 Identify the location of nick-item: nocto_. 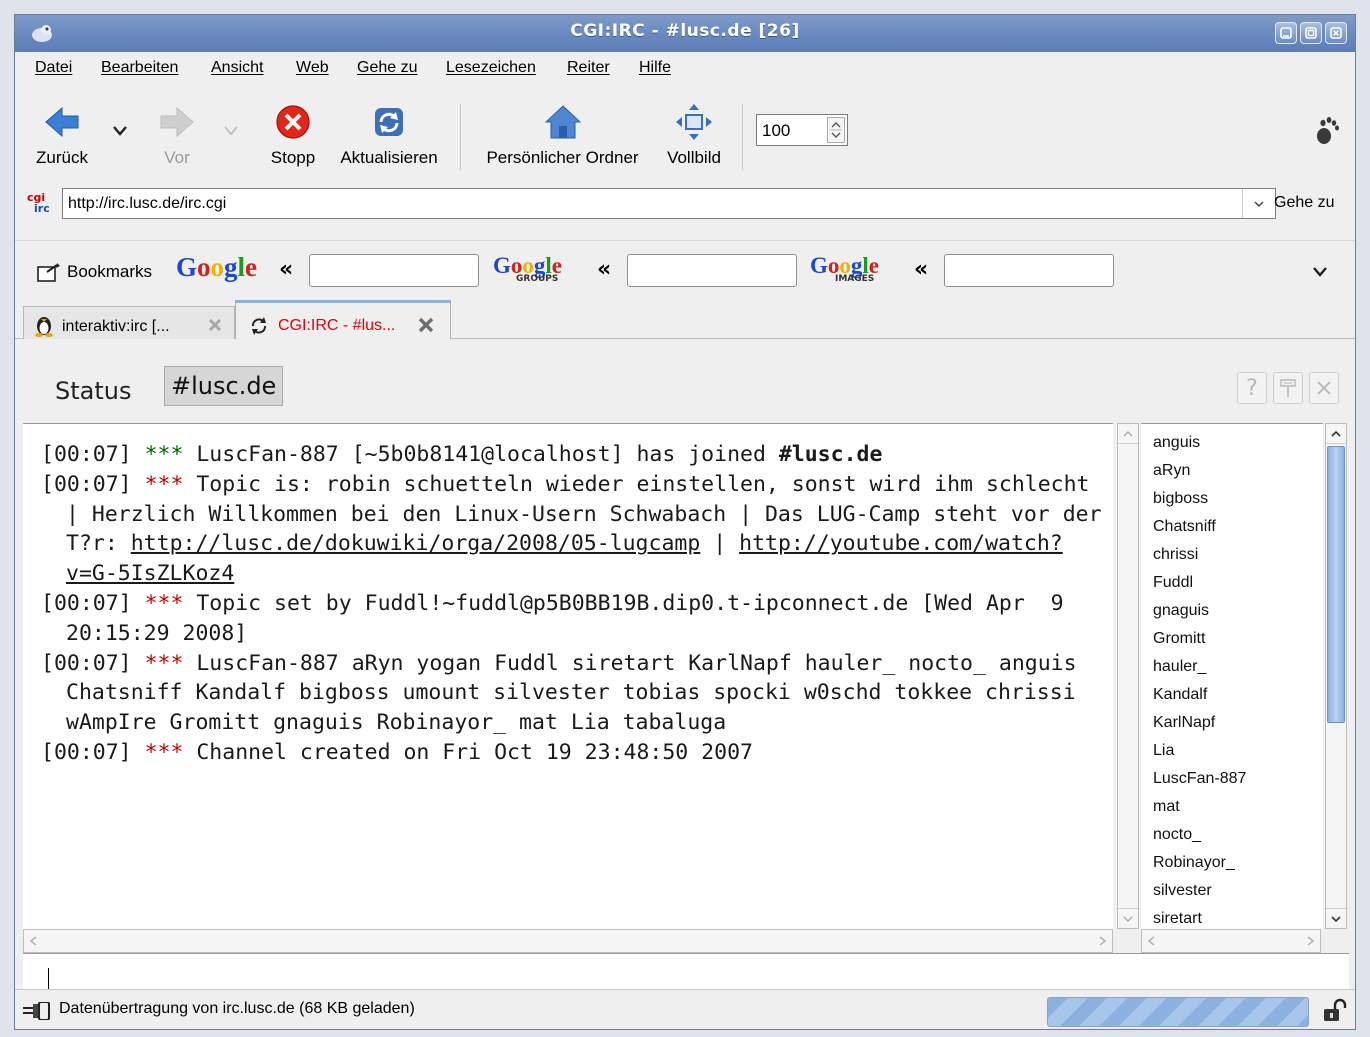
(1177, 835).